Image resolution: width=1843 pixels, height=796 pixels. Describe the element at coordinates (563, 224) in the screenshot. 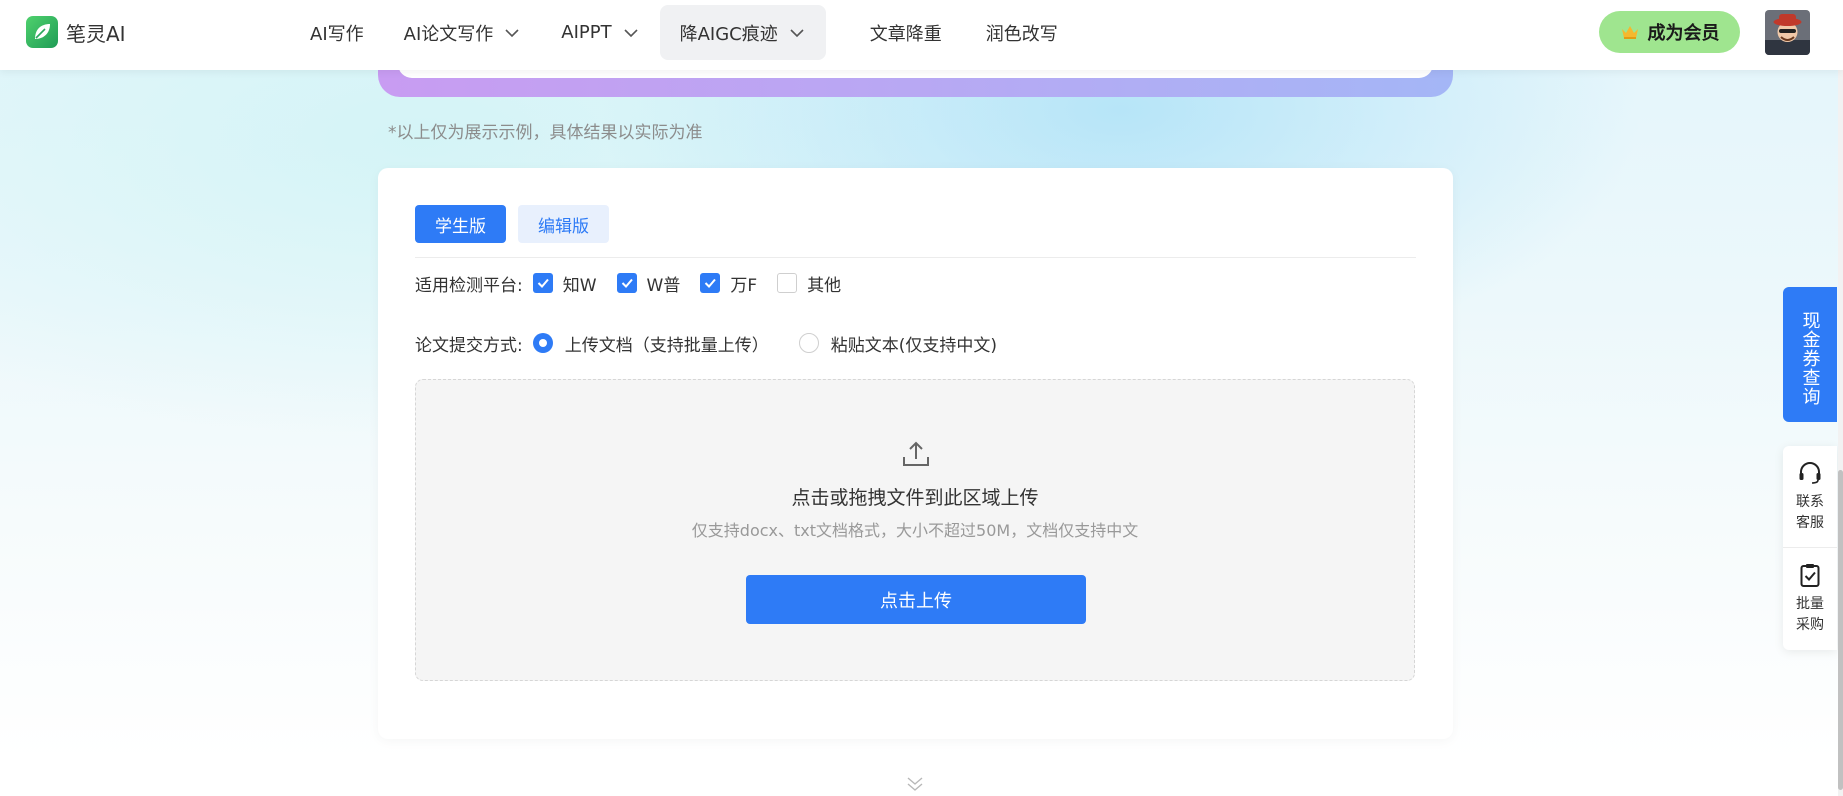

I see `tab-editor-version: 编辑版` at that location.